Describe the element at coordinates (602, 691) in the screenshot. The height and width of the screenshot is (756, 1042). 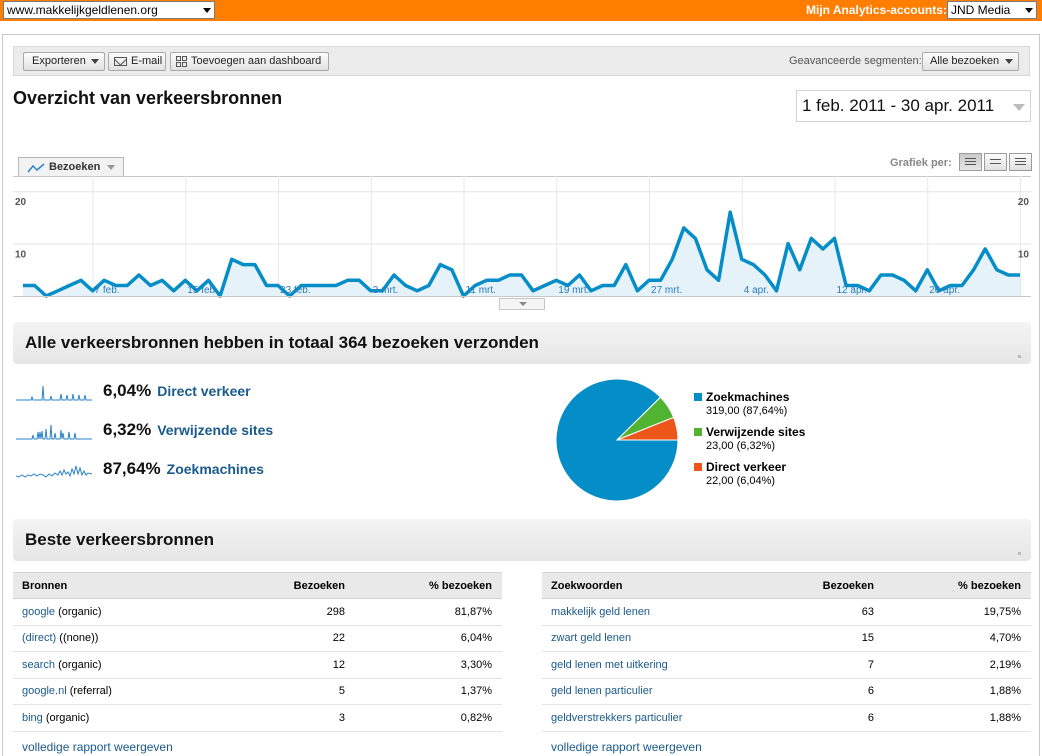
I see `keyword-link: geld lenen particulier` at that location.